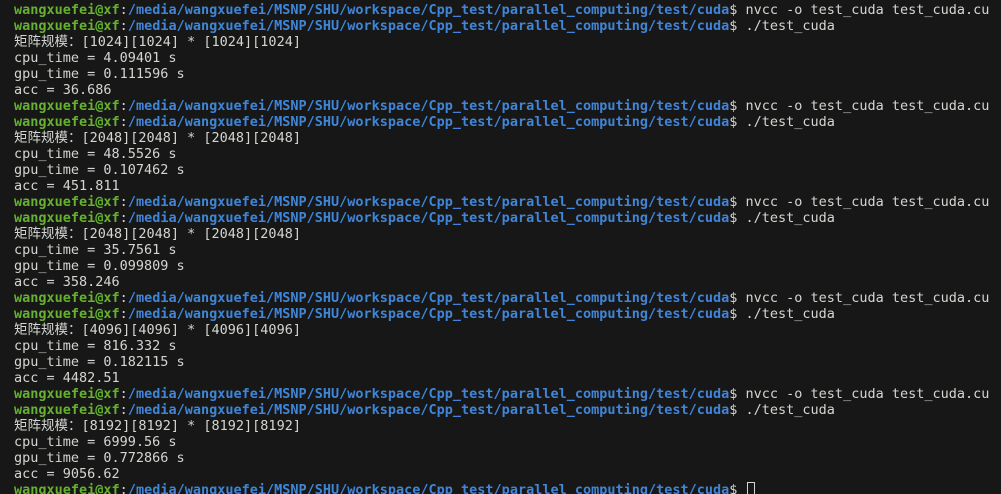 This screenshot has width=1001, height=494. Describe the element at coordinates (63, 90) in the screenshot. I see `output-text: acc = 36.686` at that location.